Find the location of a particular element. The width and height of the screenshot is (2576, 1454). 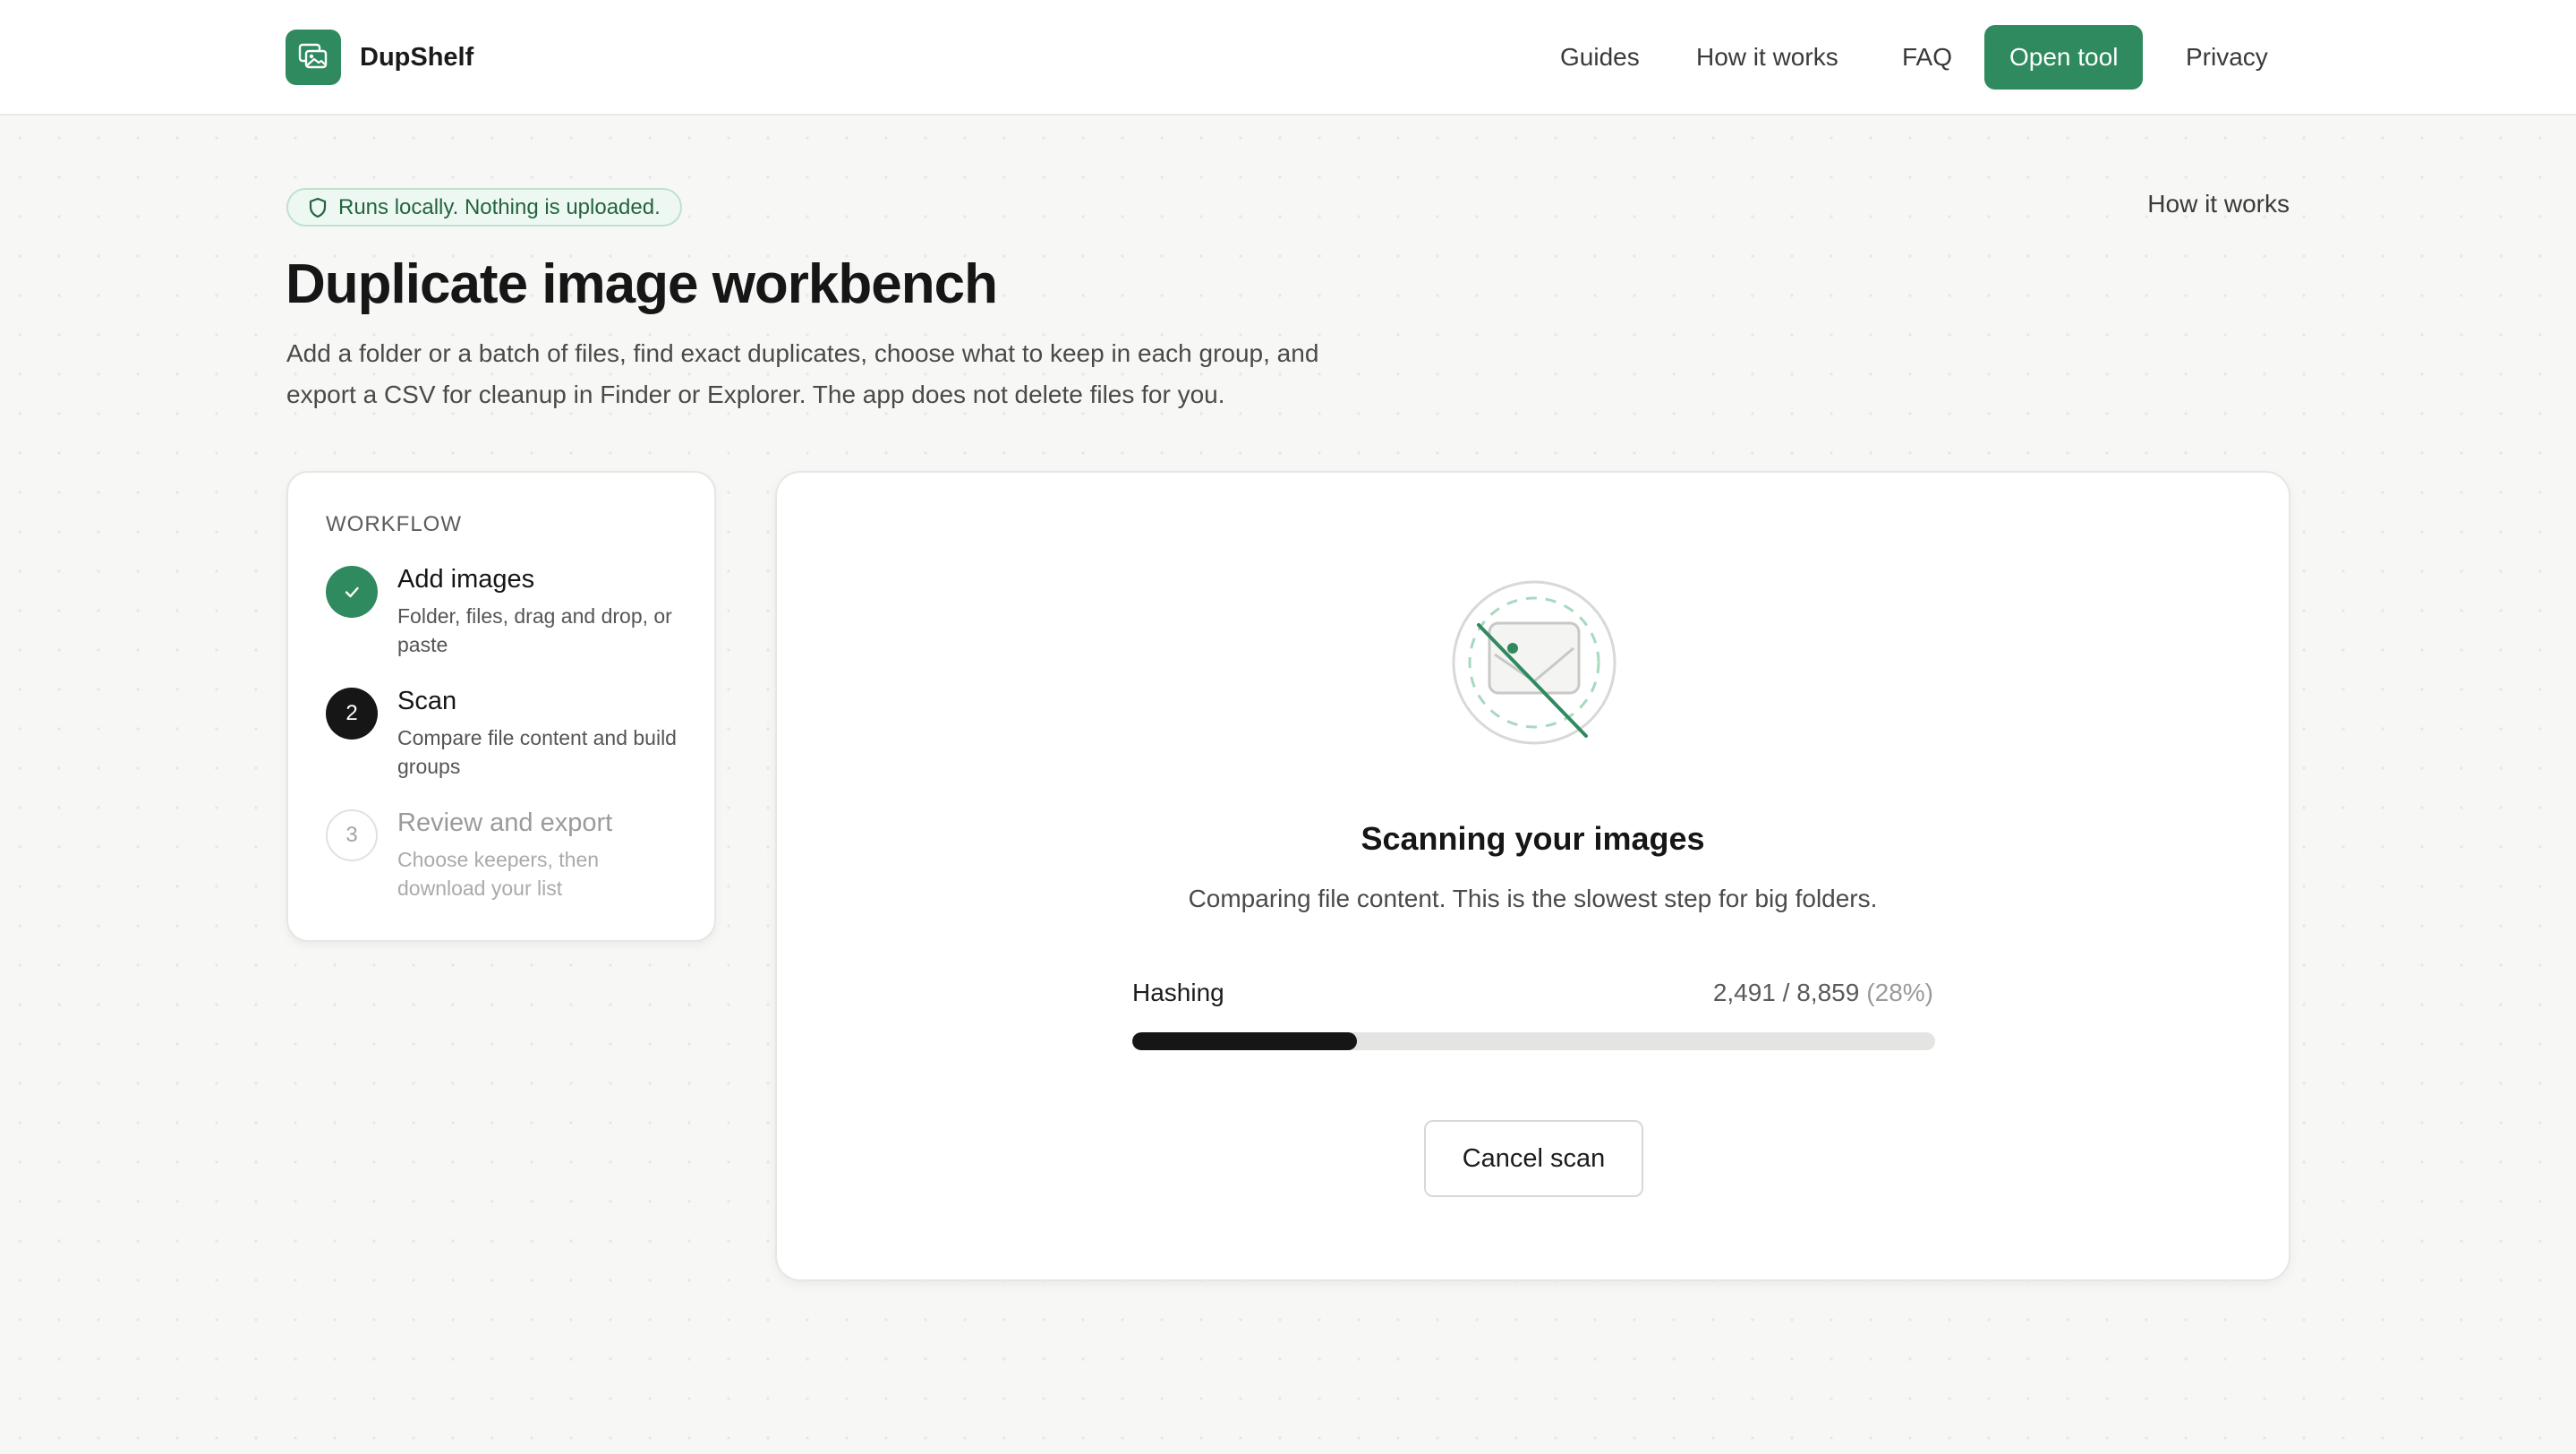

progress-percent: (28%) is located at coordinates (1899, 992).